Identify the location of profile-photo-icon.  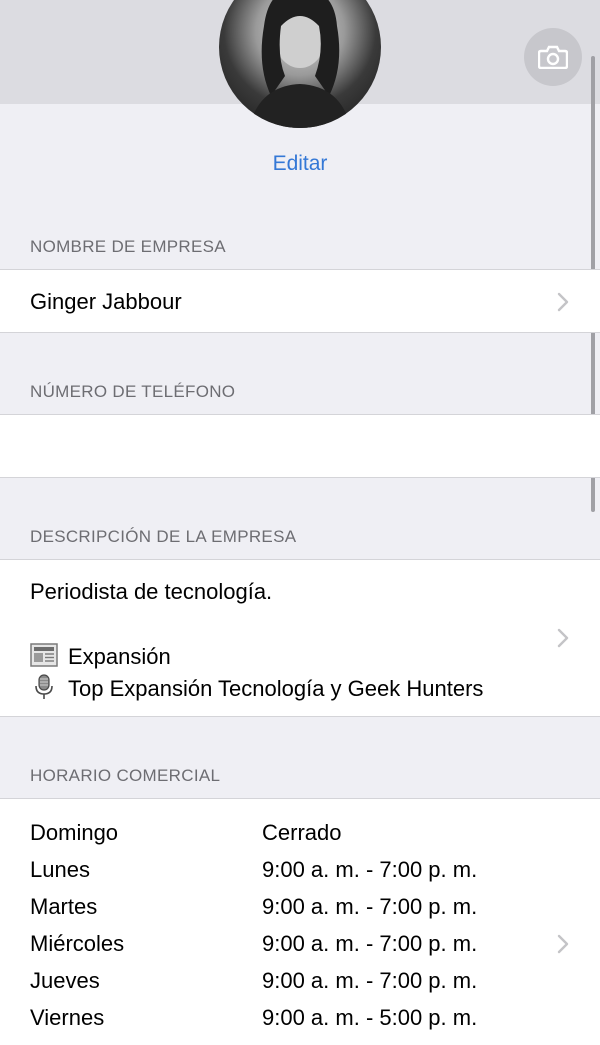
(300, 64).